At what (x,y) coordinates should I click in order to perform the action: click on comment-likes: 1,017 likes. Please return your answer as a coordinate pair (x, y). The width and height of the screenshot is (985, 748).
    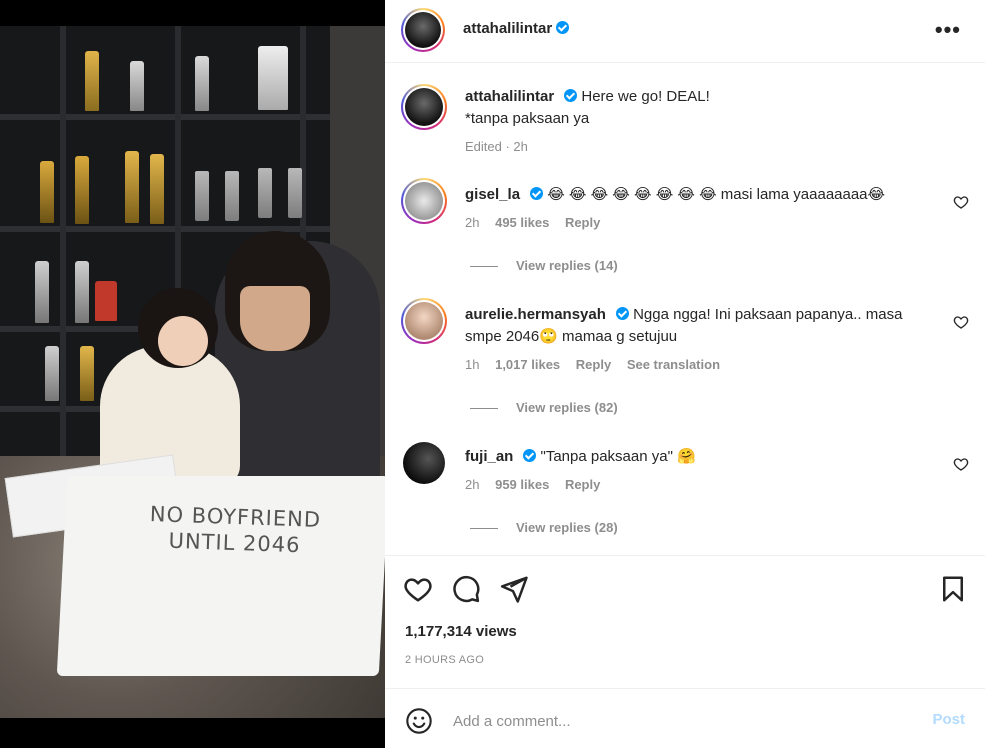
    Looking at the image, I should click on (527, 364).